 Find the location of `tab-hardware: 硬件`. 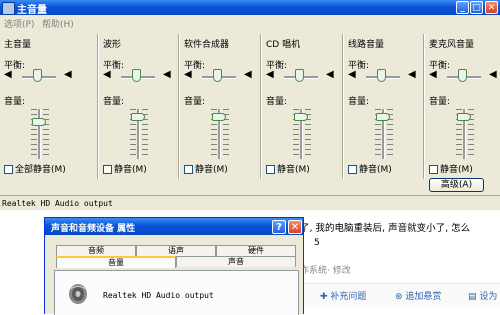

tab-hardware: 硬件 is located at coordinates (256, 250).